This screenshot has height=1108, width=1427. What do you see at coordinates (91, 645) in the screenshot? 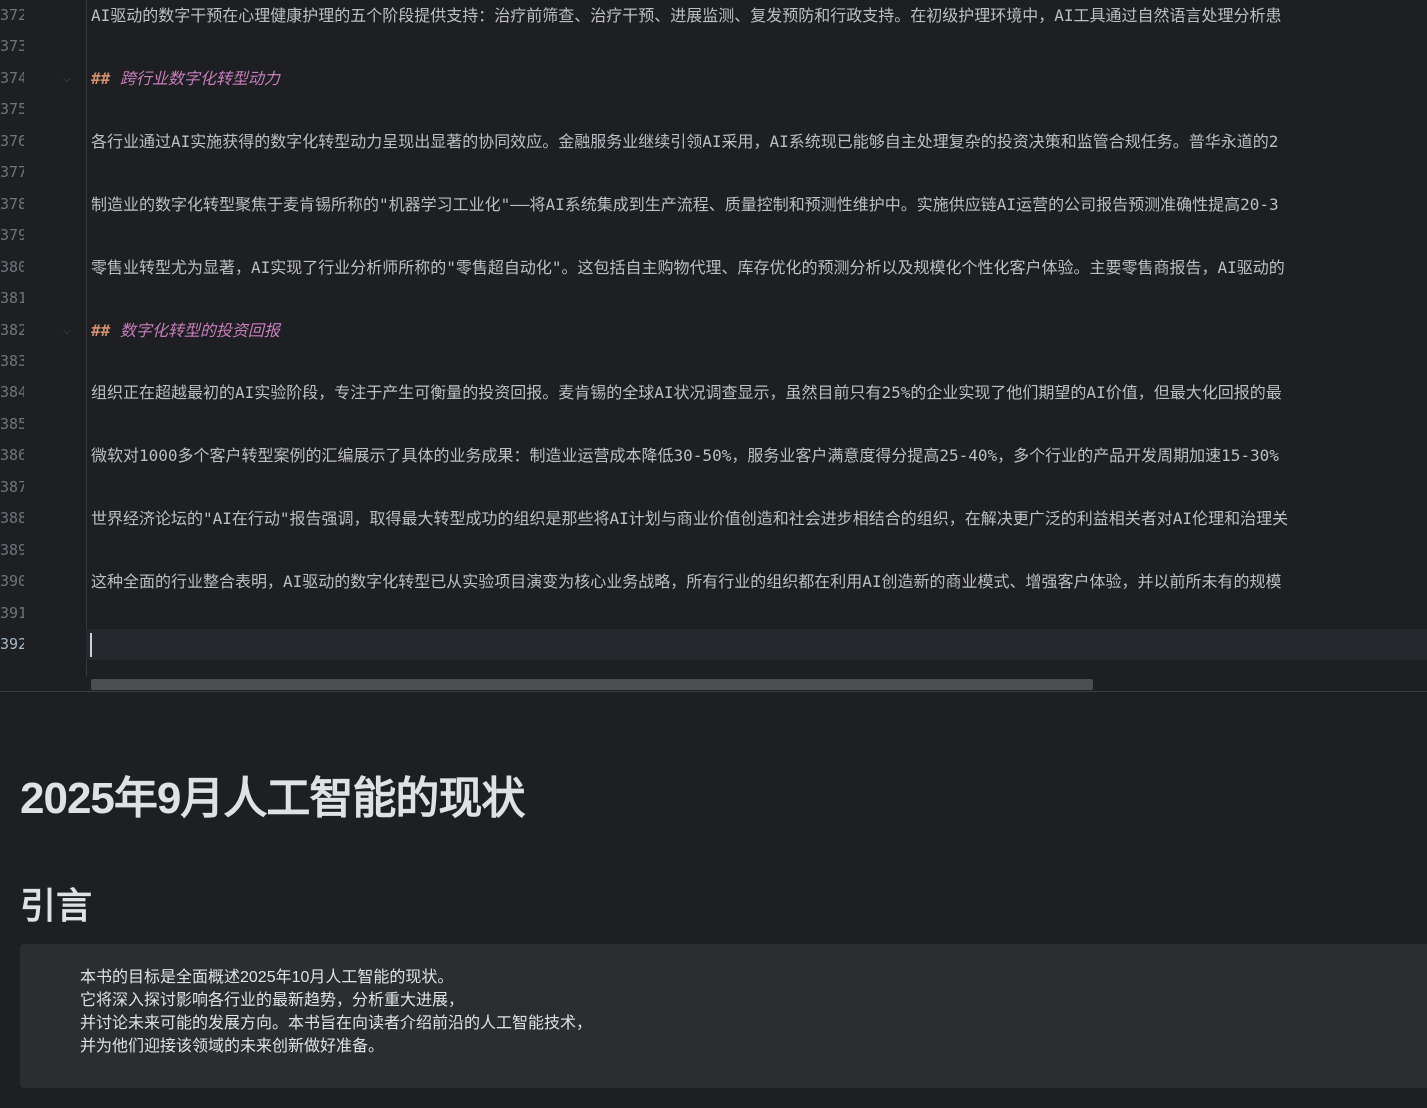
I see `text-caret` at bounding box center [91, 645].